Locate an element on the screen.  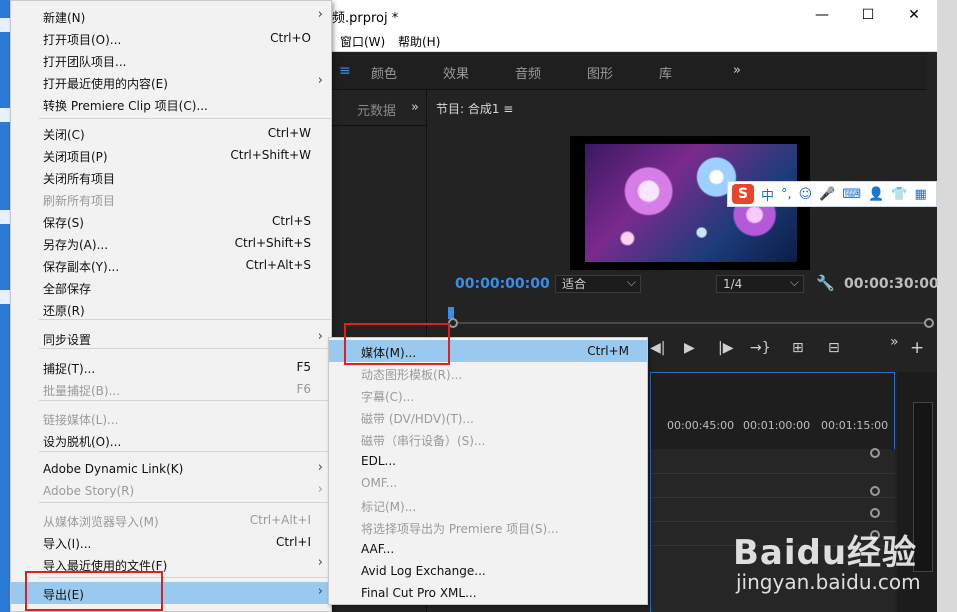
menu-item-shortcut: F5 is located at coordinates (303, 367).